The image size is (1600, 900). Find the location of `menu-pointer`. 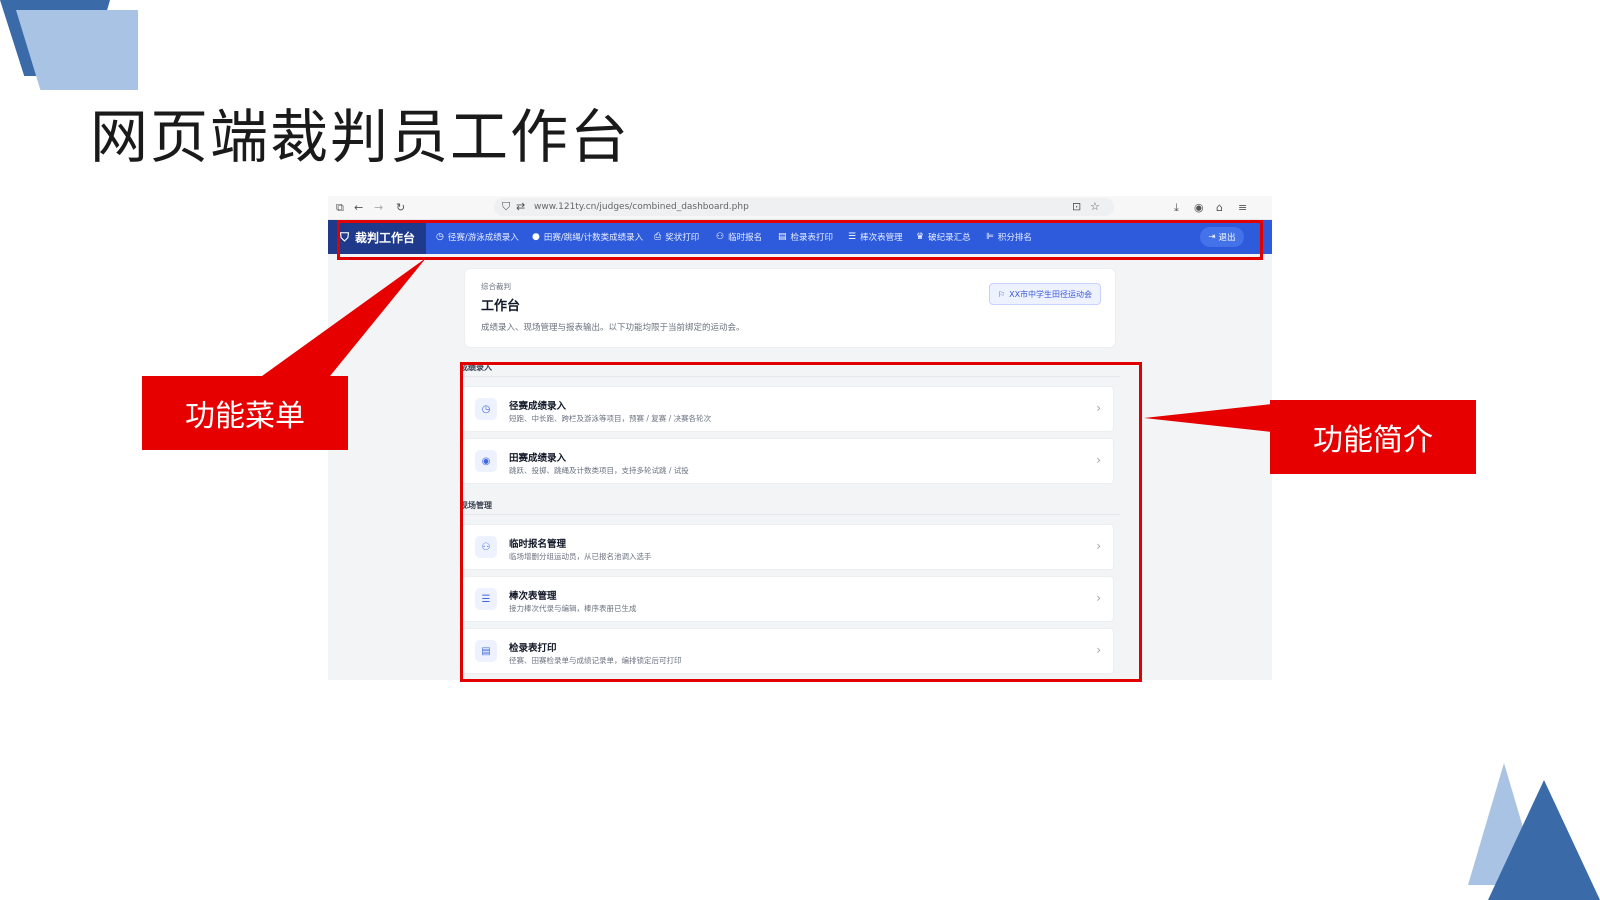

menu-pointer is located at coordinates (344, 317).